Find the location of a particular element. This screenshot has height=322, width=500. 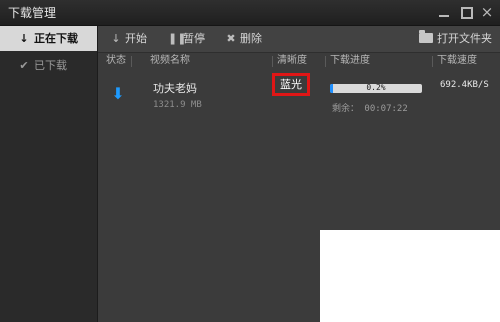

remaining-time: 剩余： 00:07:22 is located at coordinates (370, 109).